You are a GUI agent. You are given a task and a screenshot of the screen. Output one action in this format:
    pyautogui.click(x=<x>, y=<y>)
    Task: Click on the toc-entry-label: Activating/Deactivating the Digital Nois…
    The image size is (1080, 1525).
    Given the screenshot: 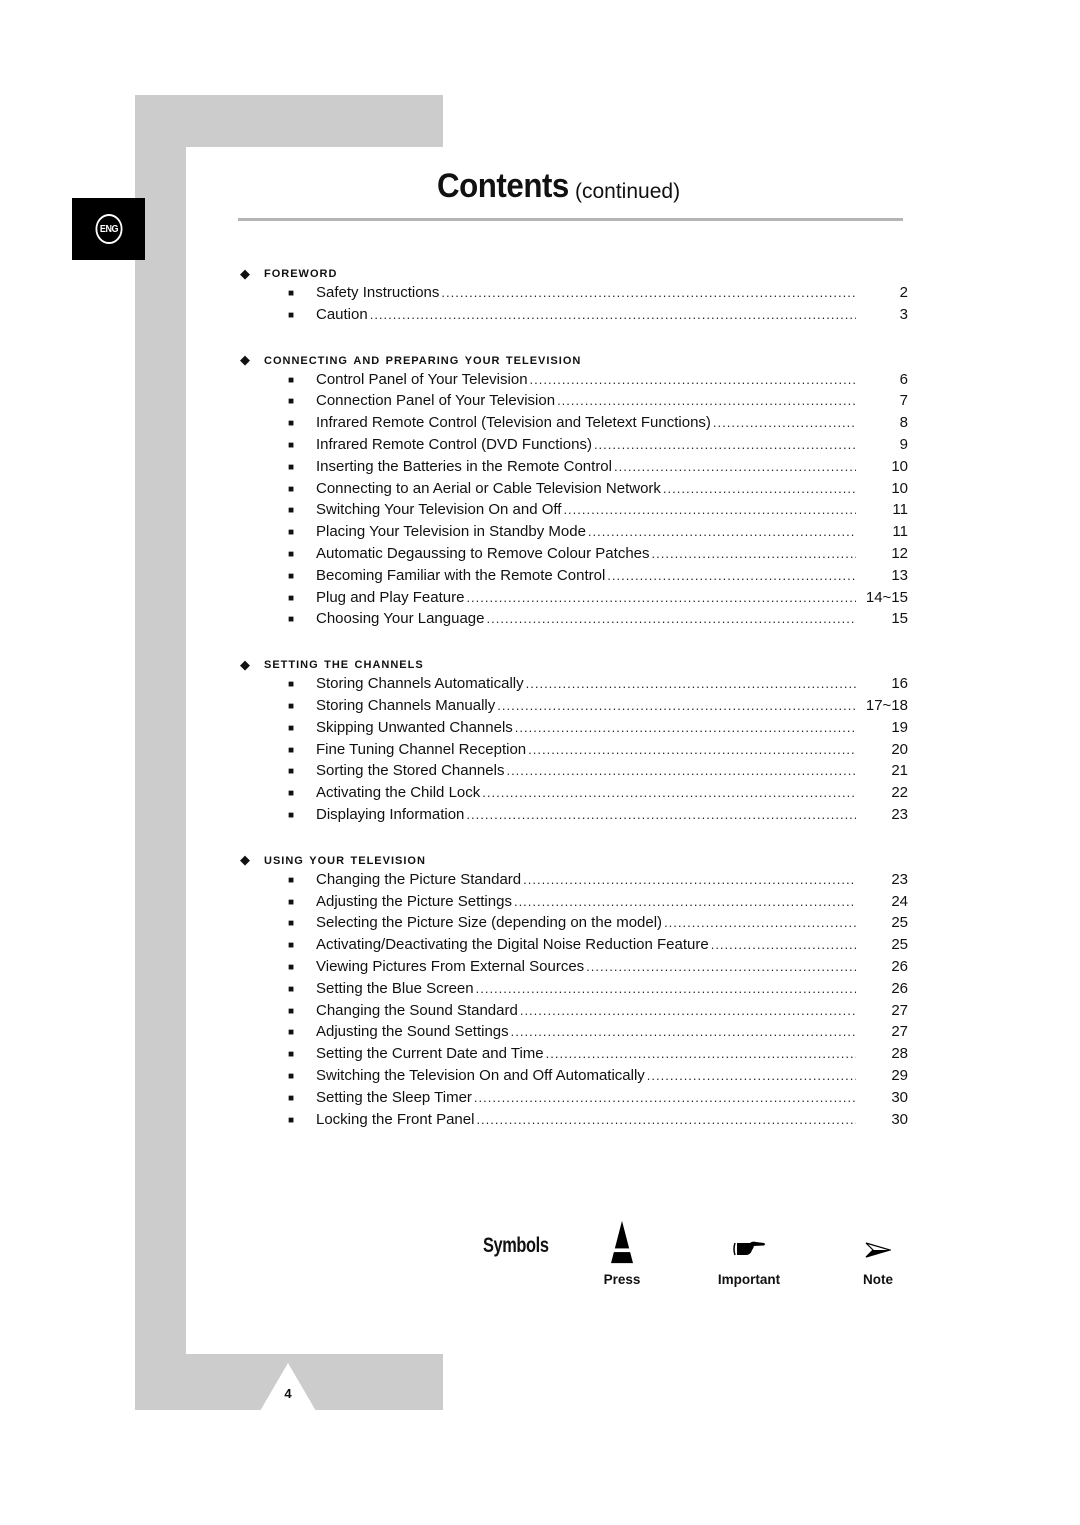 What is the action you would take?
    pyautogui.click(x=513, y=944)
    